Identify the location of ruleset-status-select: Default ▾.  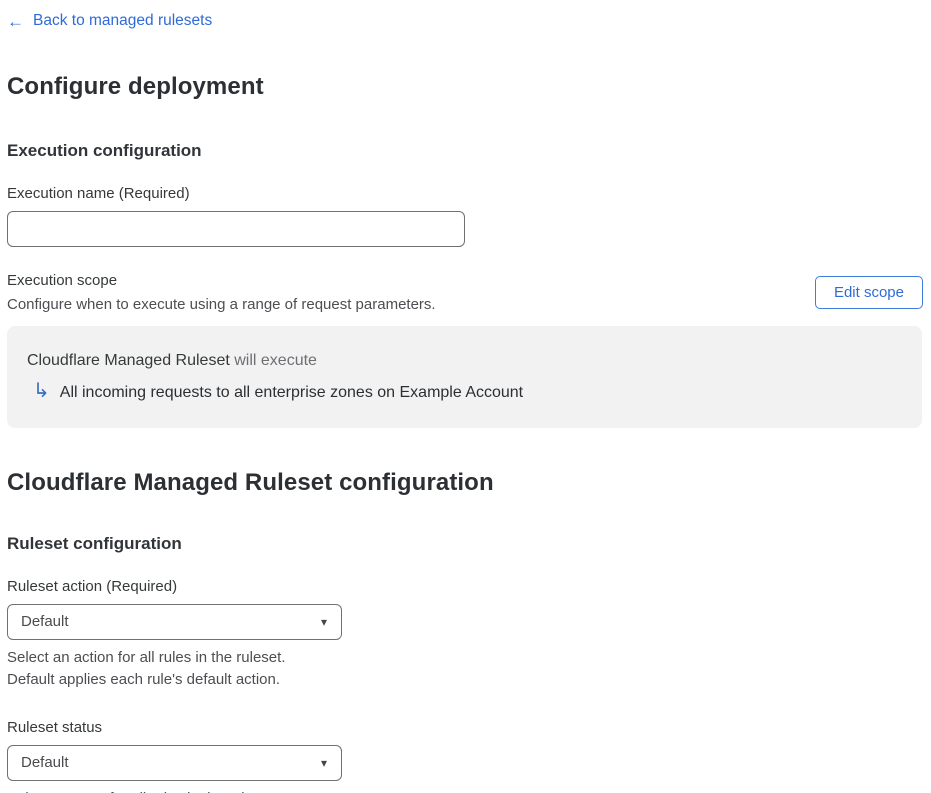
(174, 762).